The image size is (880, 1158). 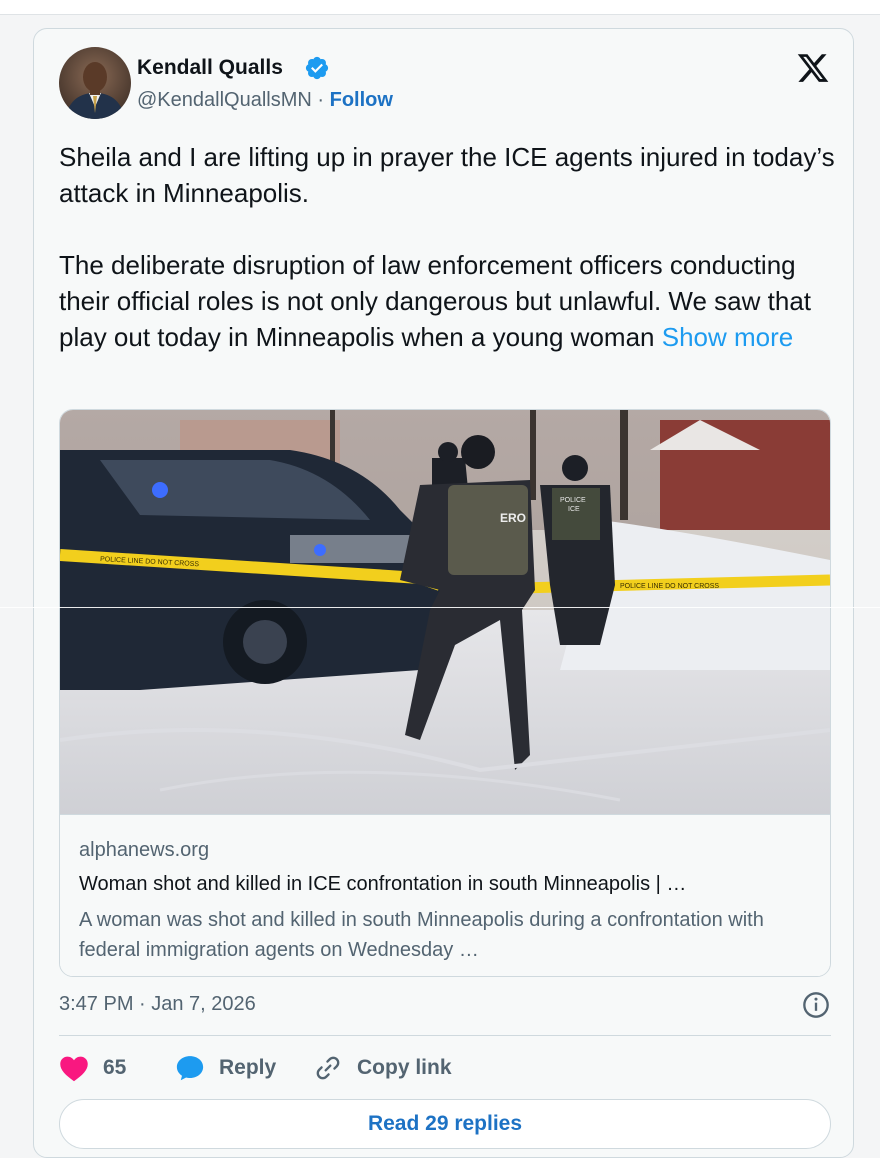 I want to click on copy-link-label: Copy link, so click(x=404, y=1067).